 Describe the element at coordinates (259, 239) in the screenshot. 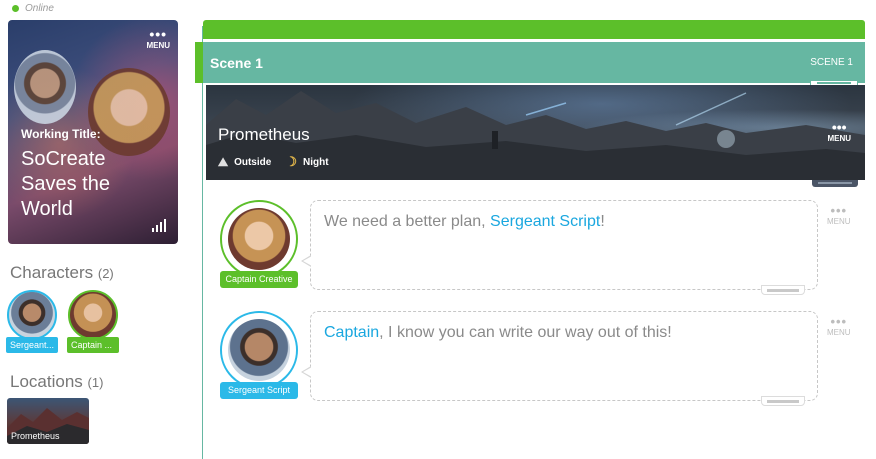

I see `captain-creative-dialogue-avatar` at that location.